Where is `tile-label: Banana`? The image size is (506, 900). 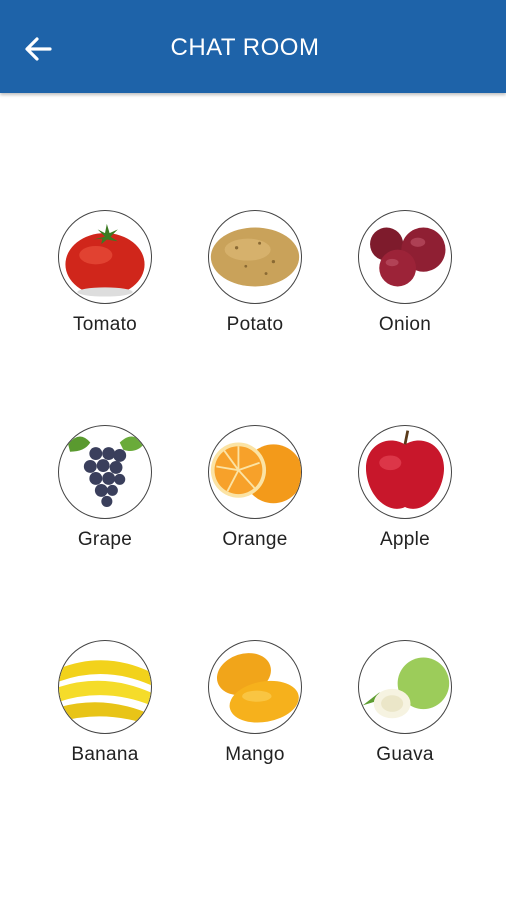 tile-label: Banana is located at coordinates (105, 754).